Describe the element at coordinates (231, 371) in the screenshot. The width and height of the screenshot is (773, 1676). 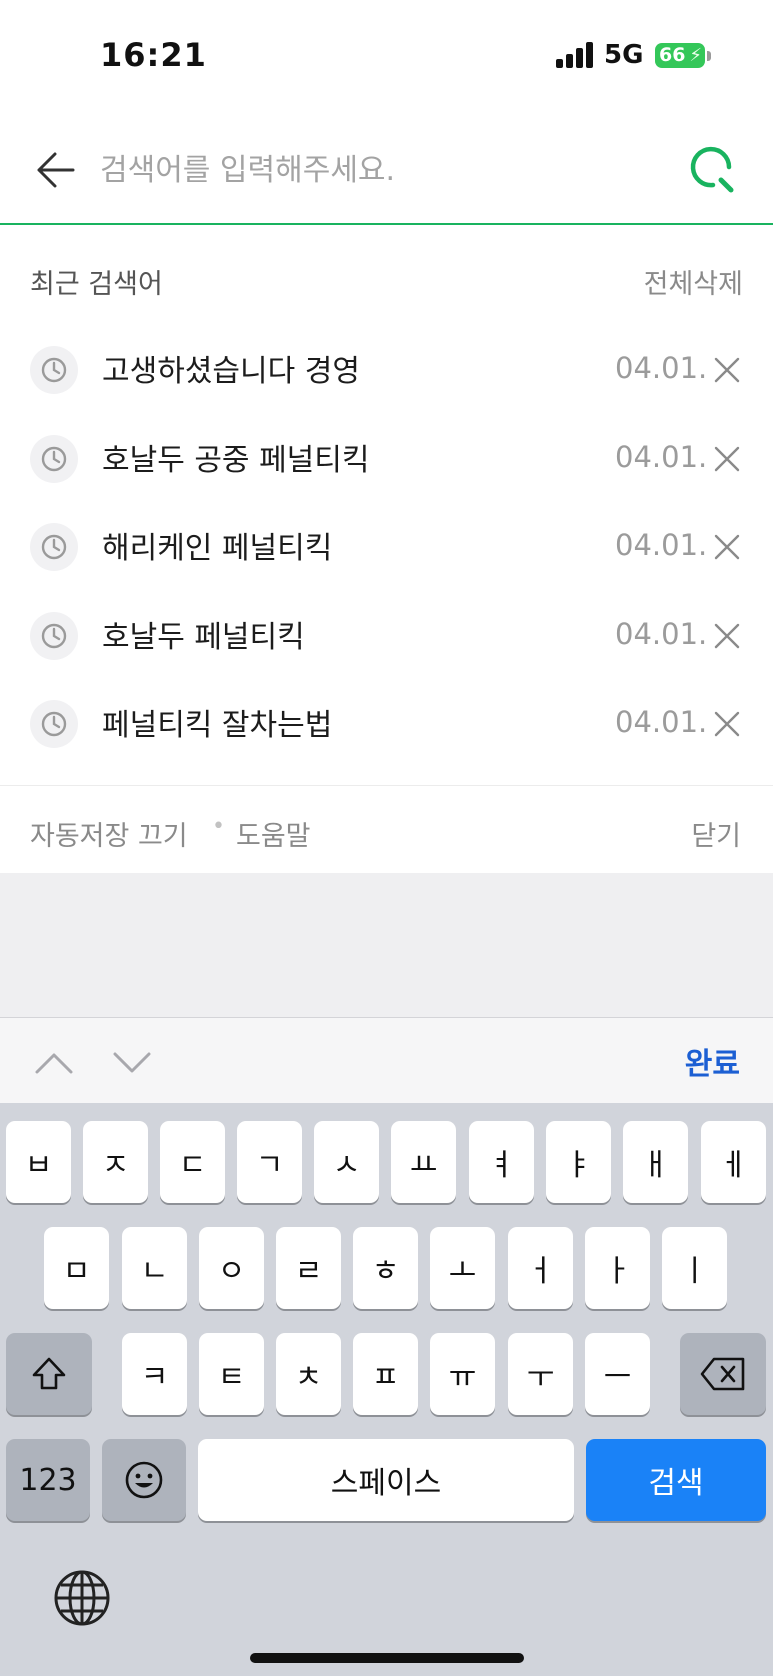
I see `recent-search-text: 고생하셨습니다 경영` at that location.